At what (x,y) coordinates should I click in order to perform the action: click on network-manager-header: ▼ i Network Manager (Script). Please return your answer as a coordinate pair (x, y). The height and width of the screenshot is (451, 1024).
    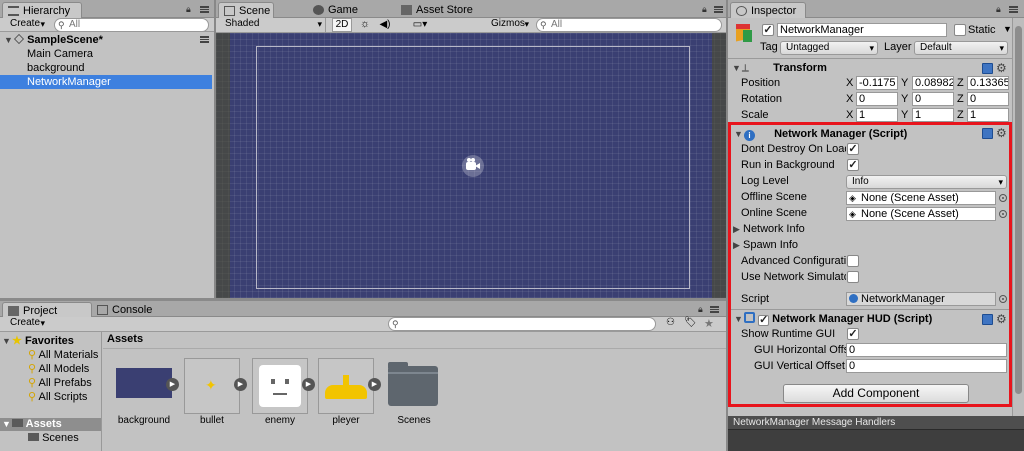
    Looking at the image, I should click on (871, 134).